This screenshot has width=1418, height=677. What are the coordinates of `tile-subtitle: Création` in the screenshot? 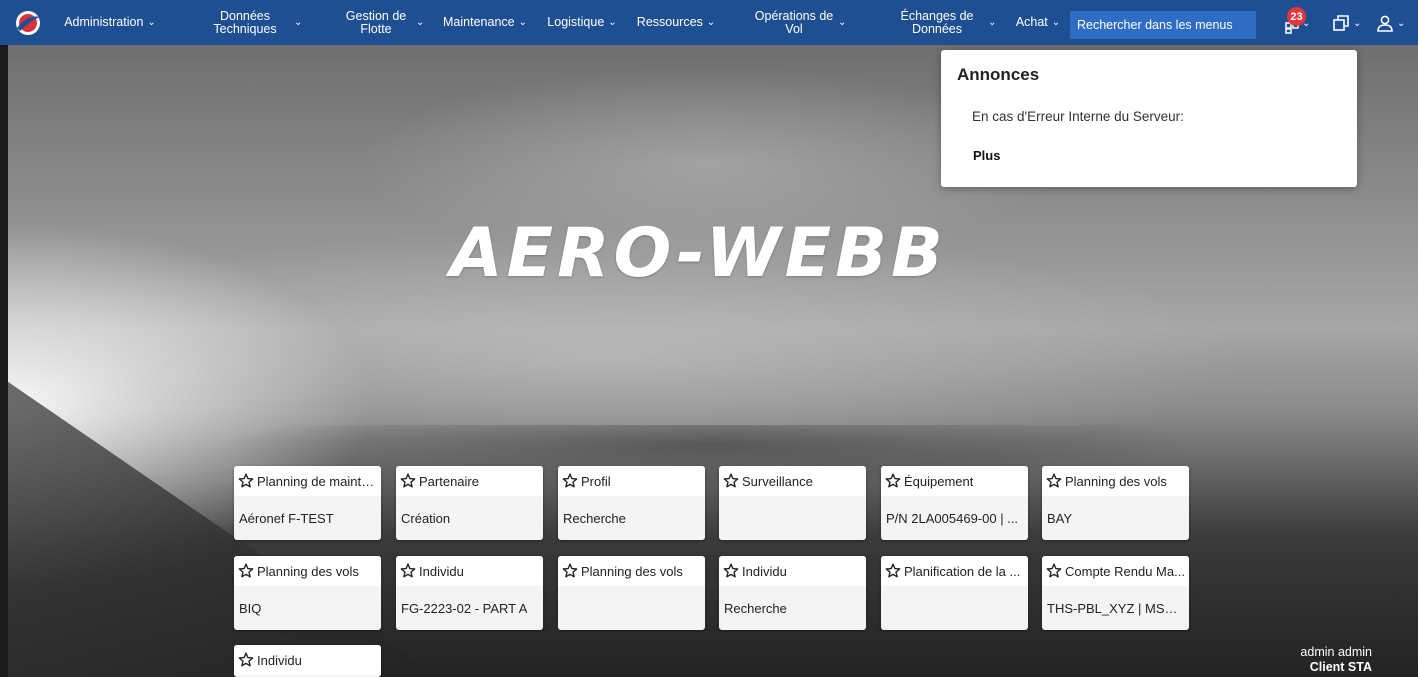 It's located at (426, 518).